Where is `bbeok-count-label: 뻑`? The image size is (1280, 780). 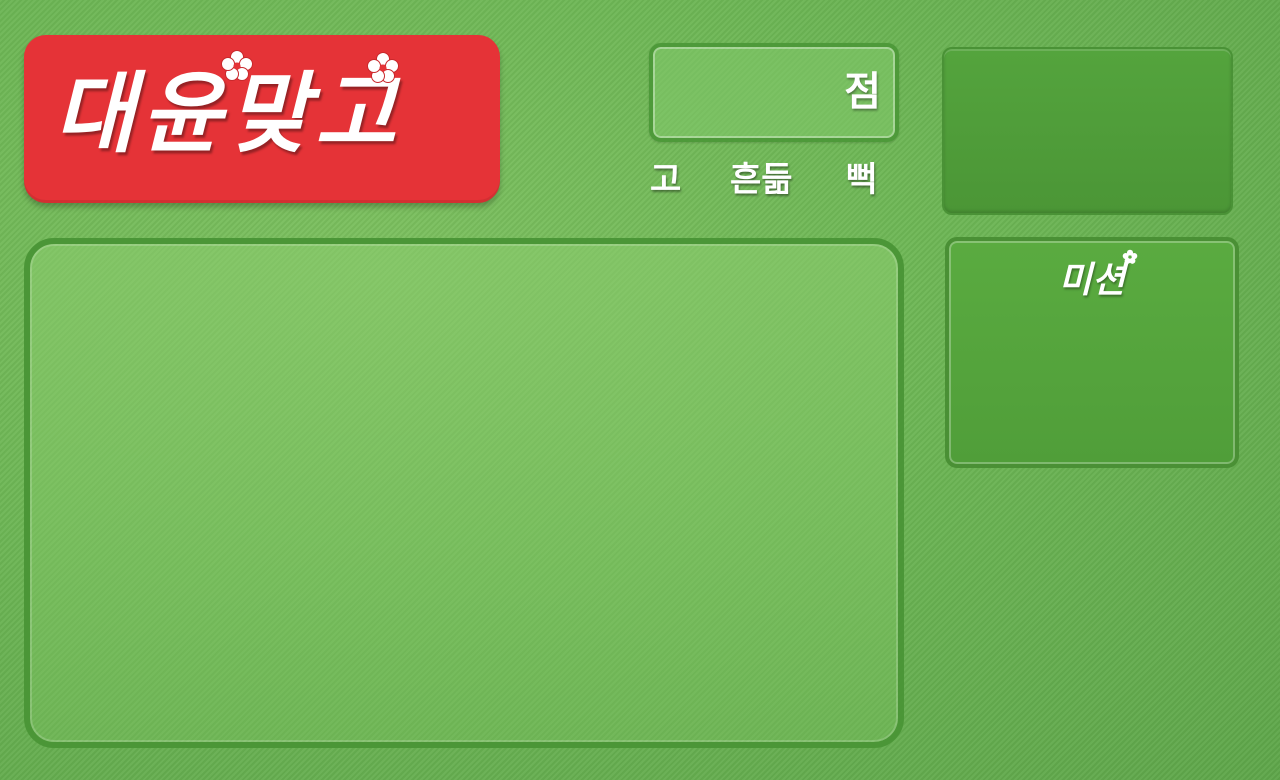 bbeok-count-label: 뻑 is located at coordinates (862, 180).